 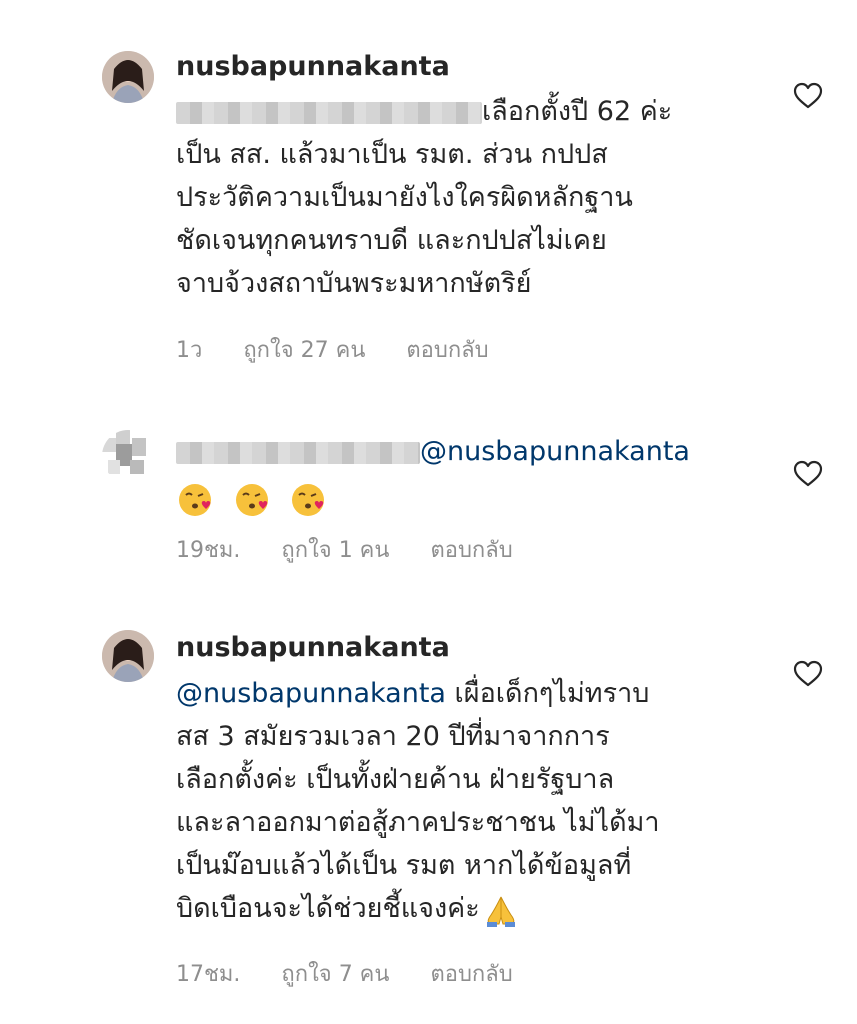 I want to click on comment-time: 17ชม., so click(x=208, y=974).